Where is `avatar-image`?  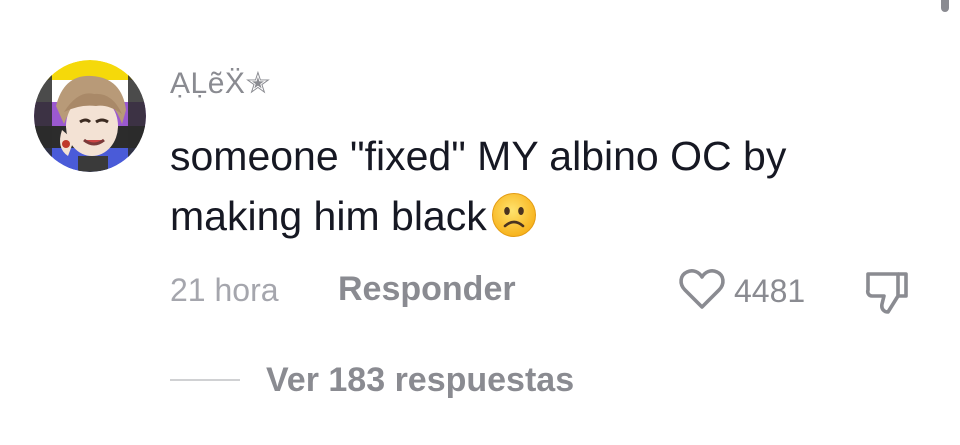 avatar-image is located at coordinates (90, 116).